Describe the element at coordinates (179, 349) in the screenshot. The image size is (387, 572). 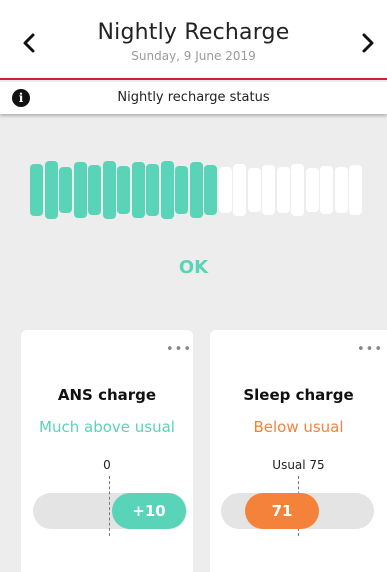
I see `ans-card-menu-icon: •••` at that location.